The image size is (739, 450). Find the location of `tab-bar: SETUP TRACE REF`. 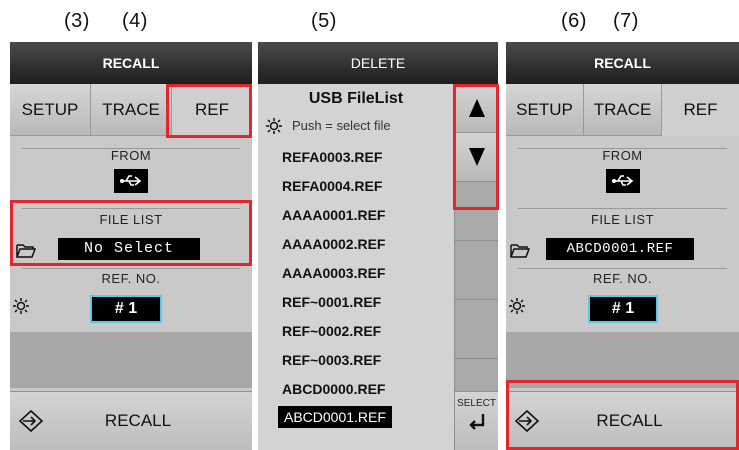

tab-bar: SETUP TRACE REF is located at coordinates (622, 110).